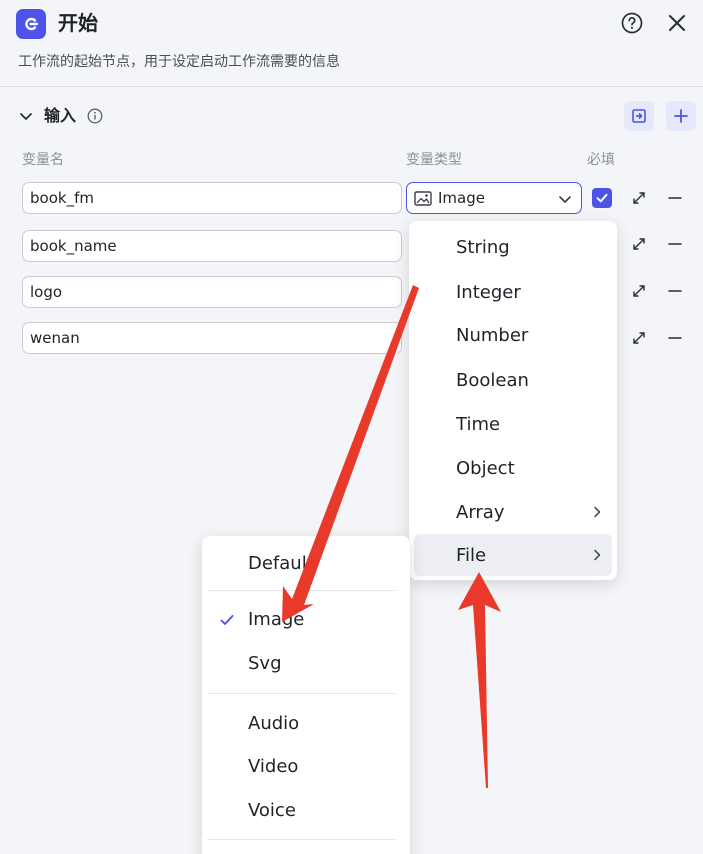  What do you see at coordinates (351, 86) in the screenshot?
I see `header-divider` at bounding box center [351, 86].